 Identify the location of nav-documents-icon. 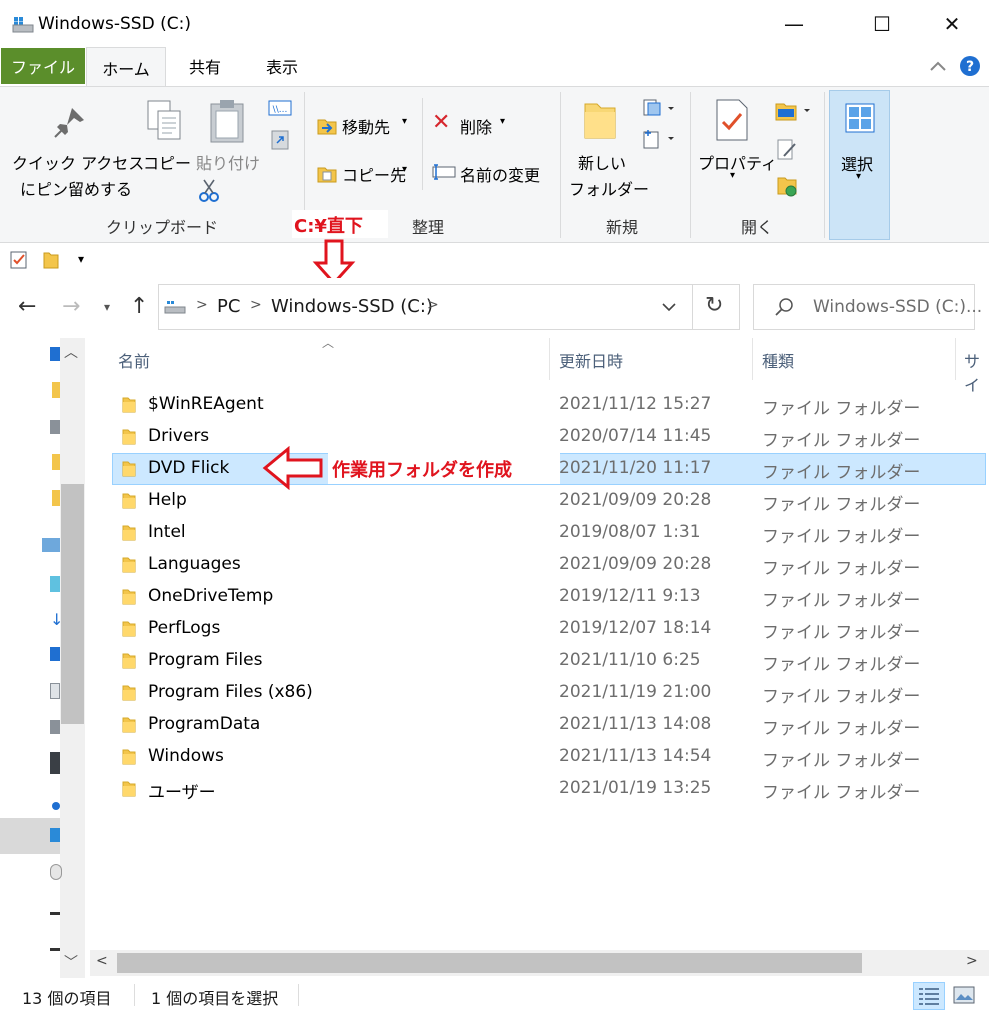
(55, 691).